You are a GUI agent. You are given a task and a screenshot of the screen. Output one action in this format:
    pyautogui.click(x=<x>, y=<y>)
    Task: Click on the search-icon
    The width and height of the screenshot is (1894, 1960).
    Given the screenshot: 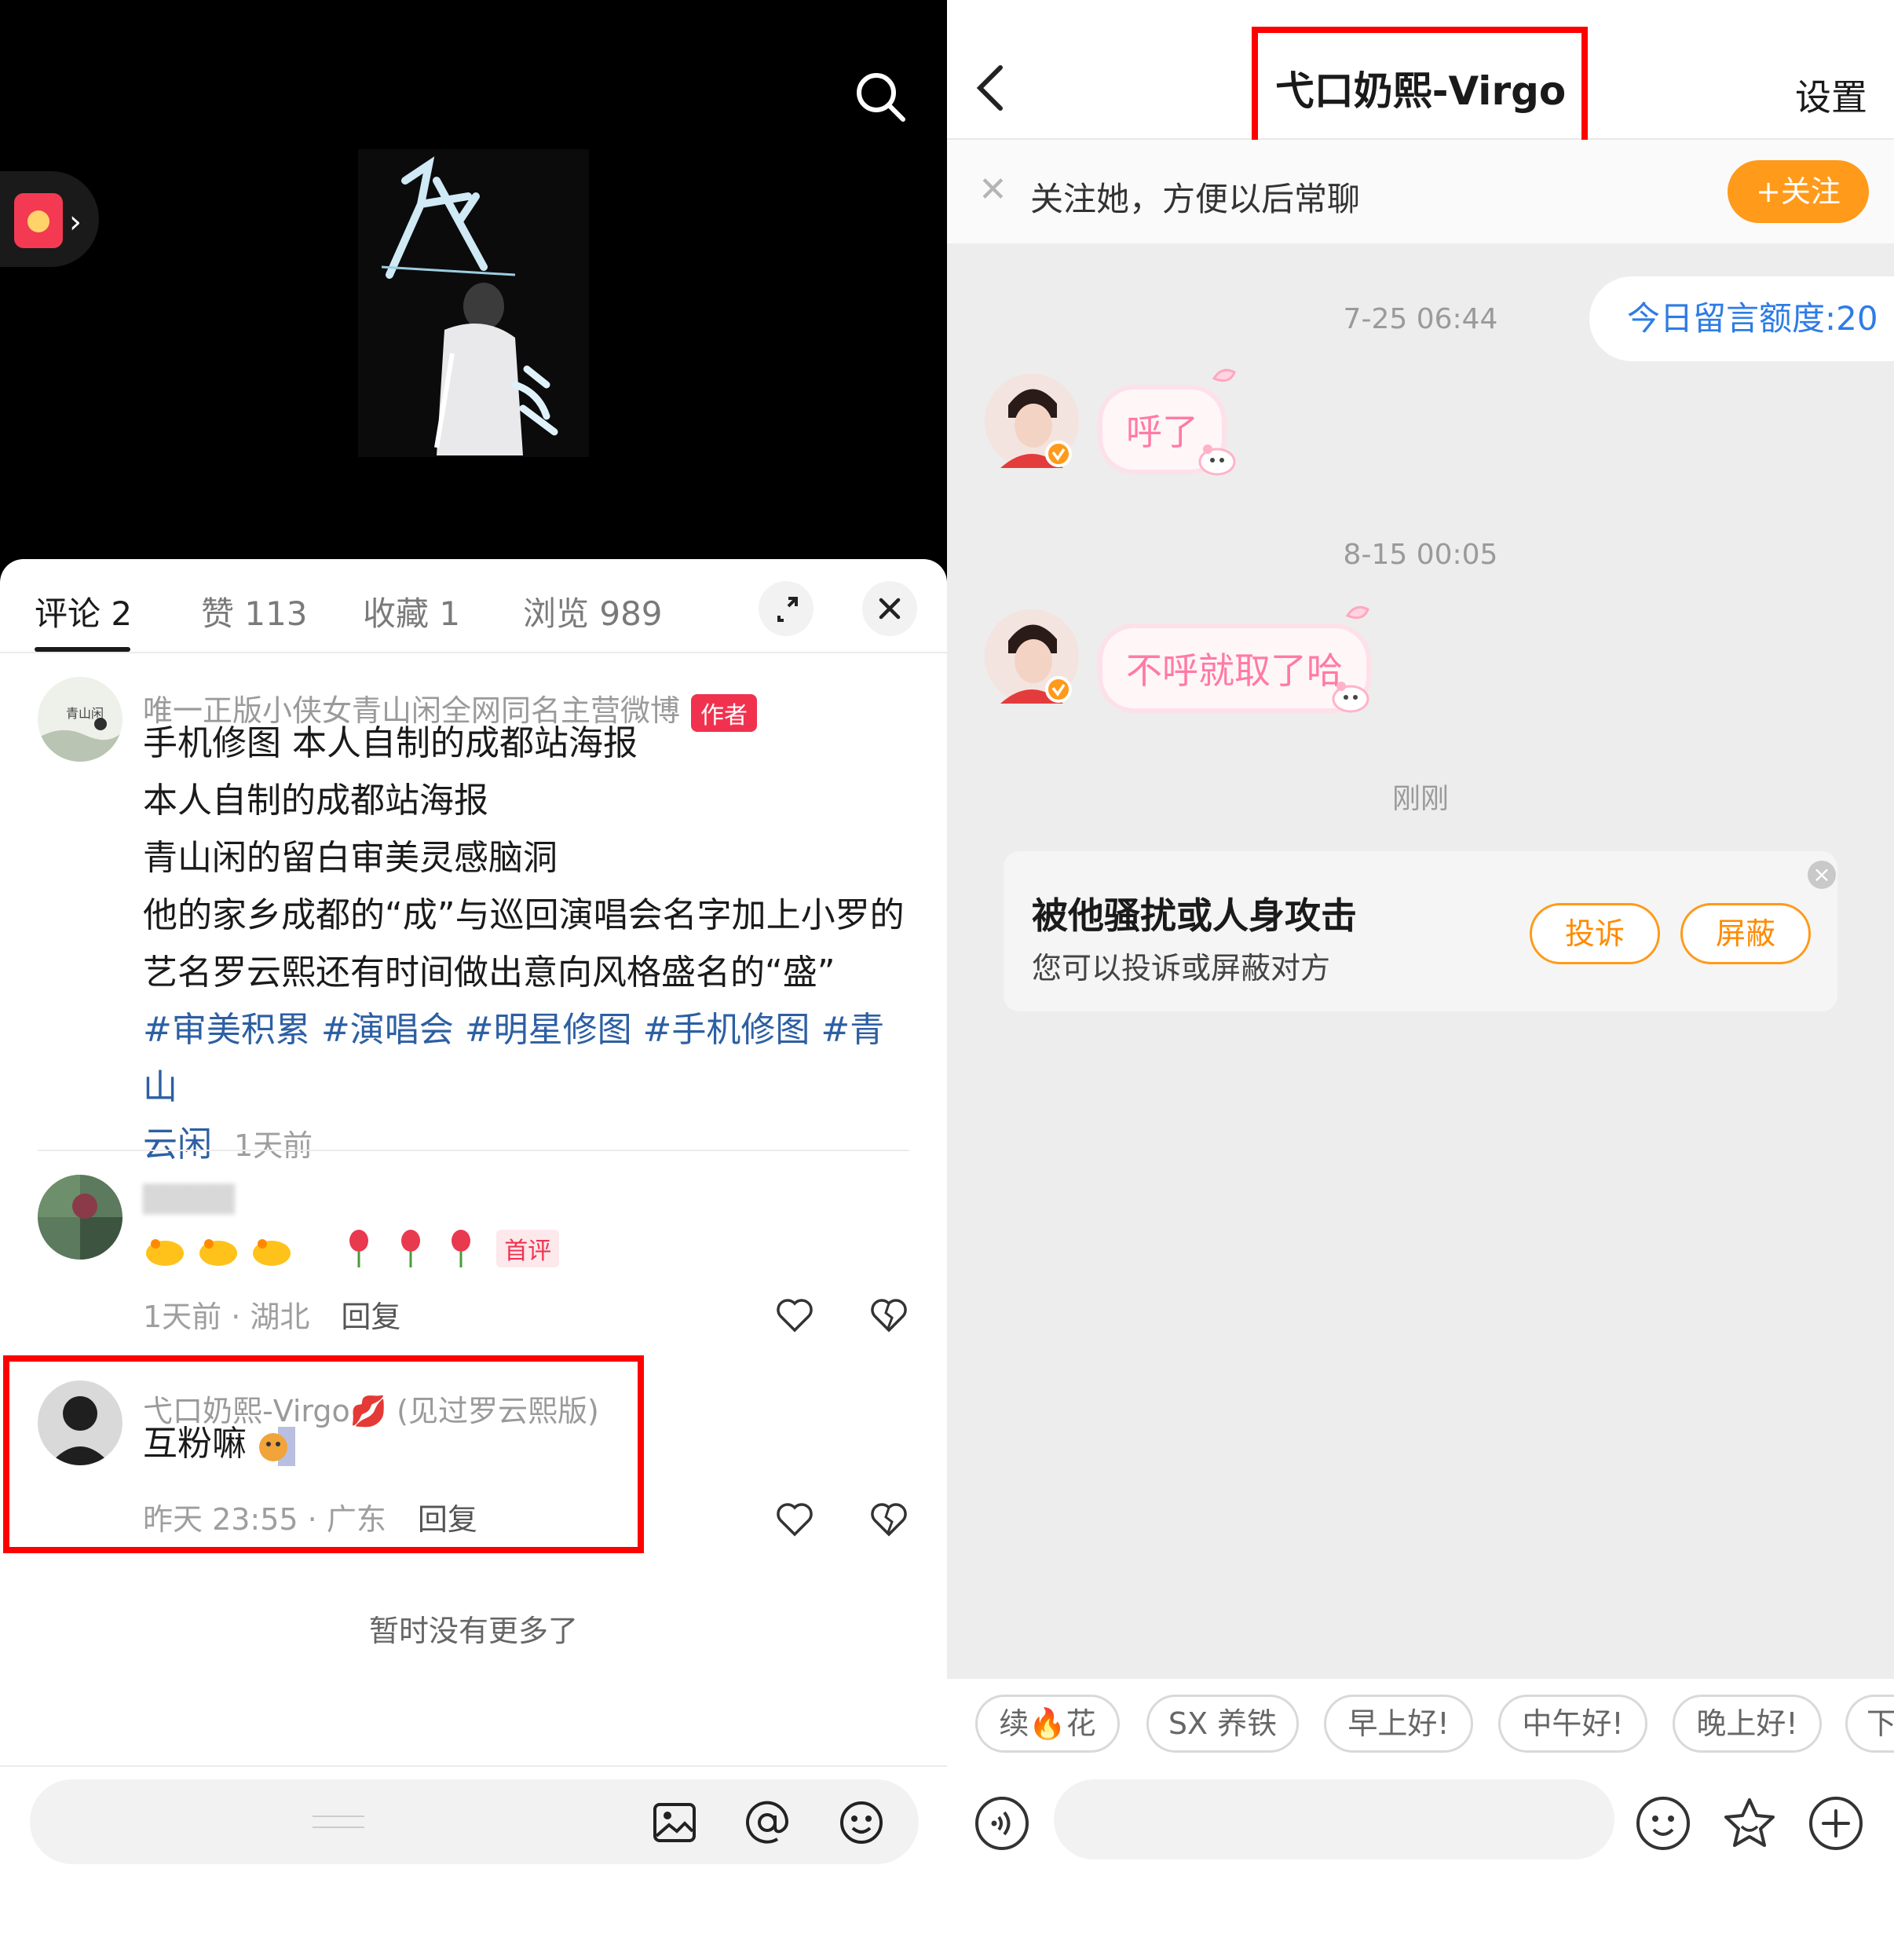 What is the action you would take?
    pyautogui.click(x=880, y=96)
    